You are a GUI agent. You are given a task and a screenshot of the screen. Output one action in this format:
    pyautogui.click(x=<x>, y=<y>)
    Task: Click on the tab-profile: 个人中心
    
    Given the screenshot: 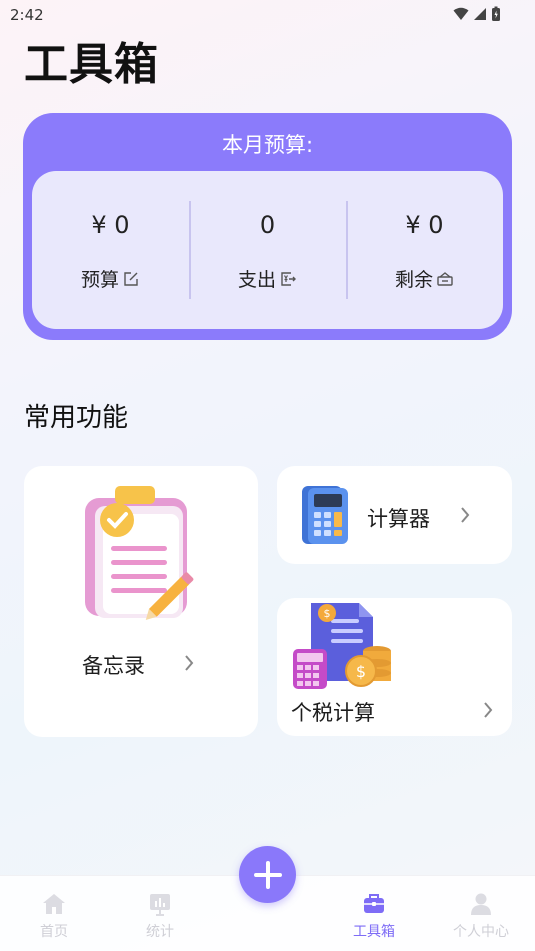 What is the action you would take?
    pyautogui.click(x=481, y=913)
    